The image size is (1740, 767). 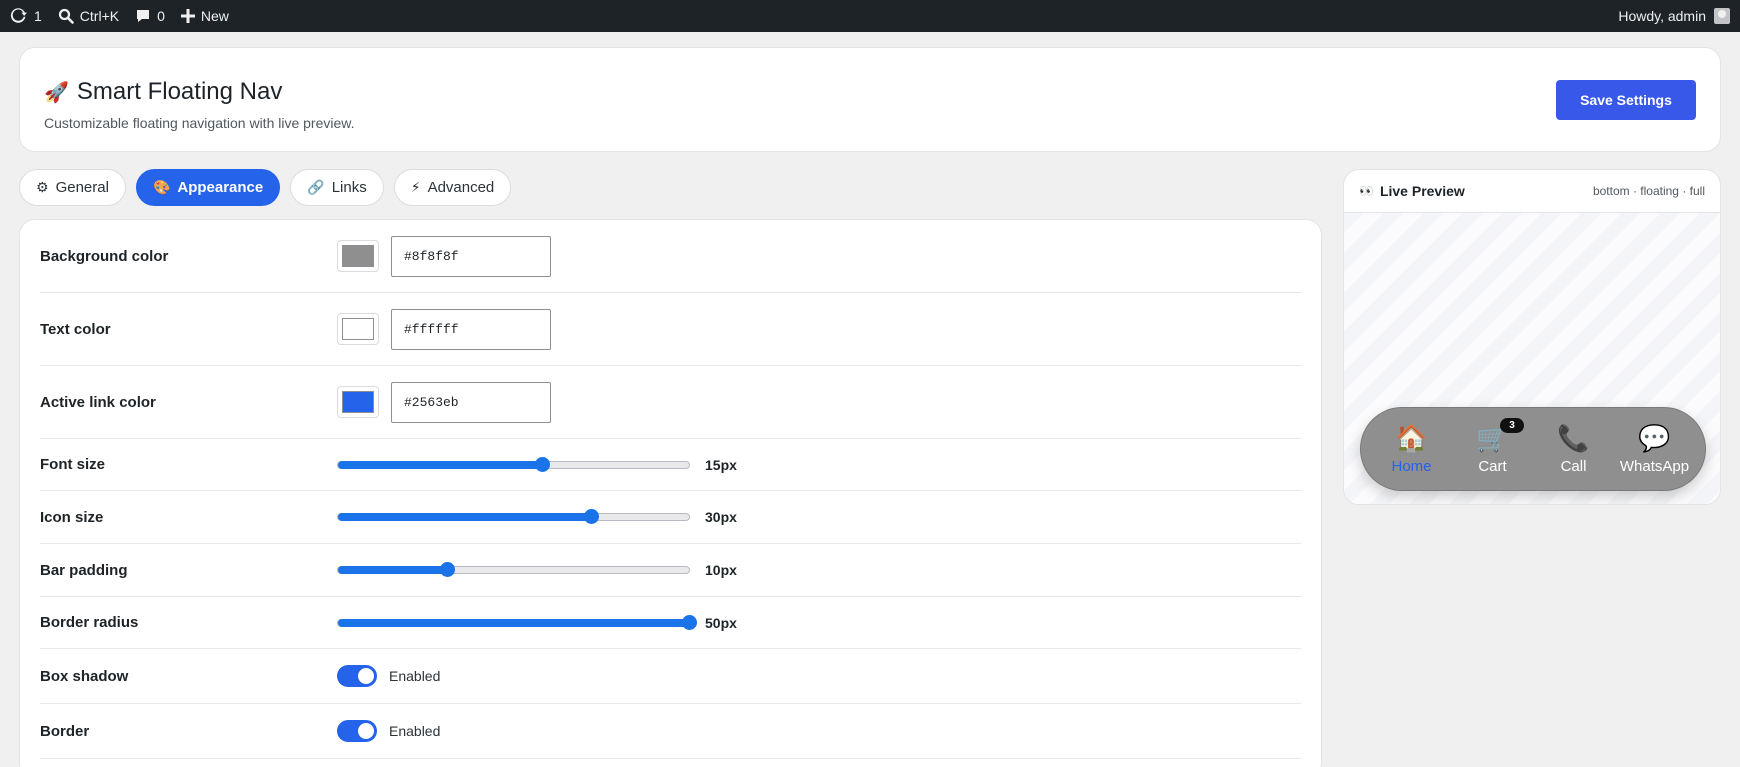 I want to click on tab-appearance: 🎨 Appearance, so click(x=208, y=187).